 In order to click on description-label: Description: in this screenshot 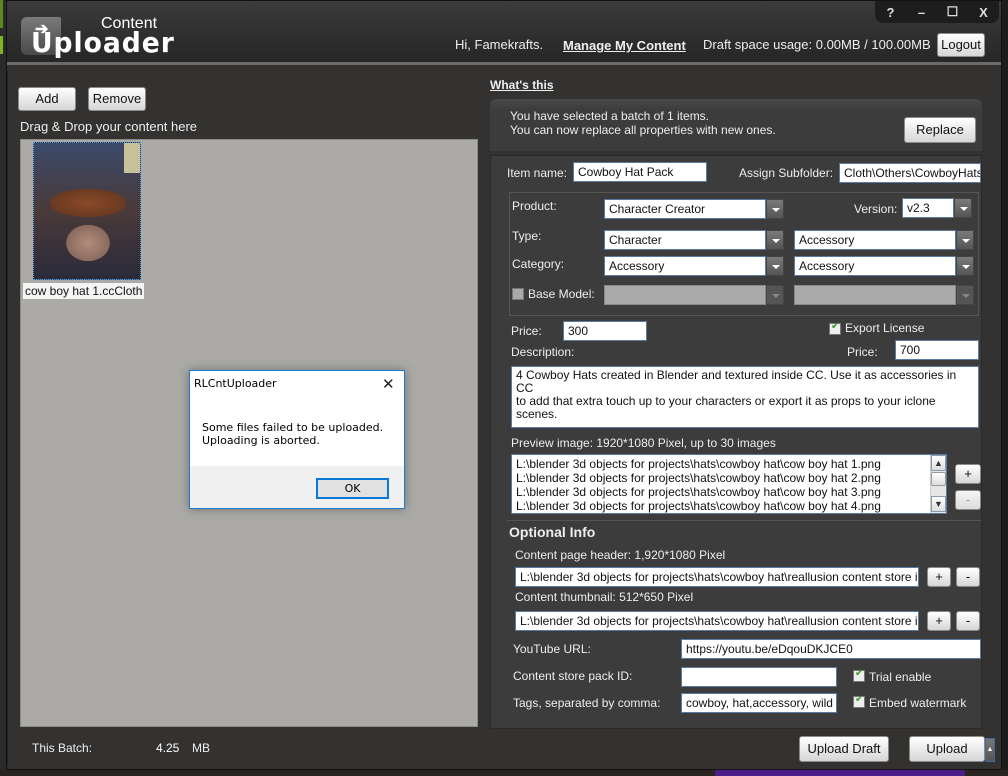, I will do `click(543, 352)`.